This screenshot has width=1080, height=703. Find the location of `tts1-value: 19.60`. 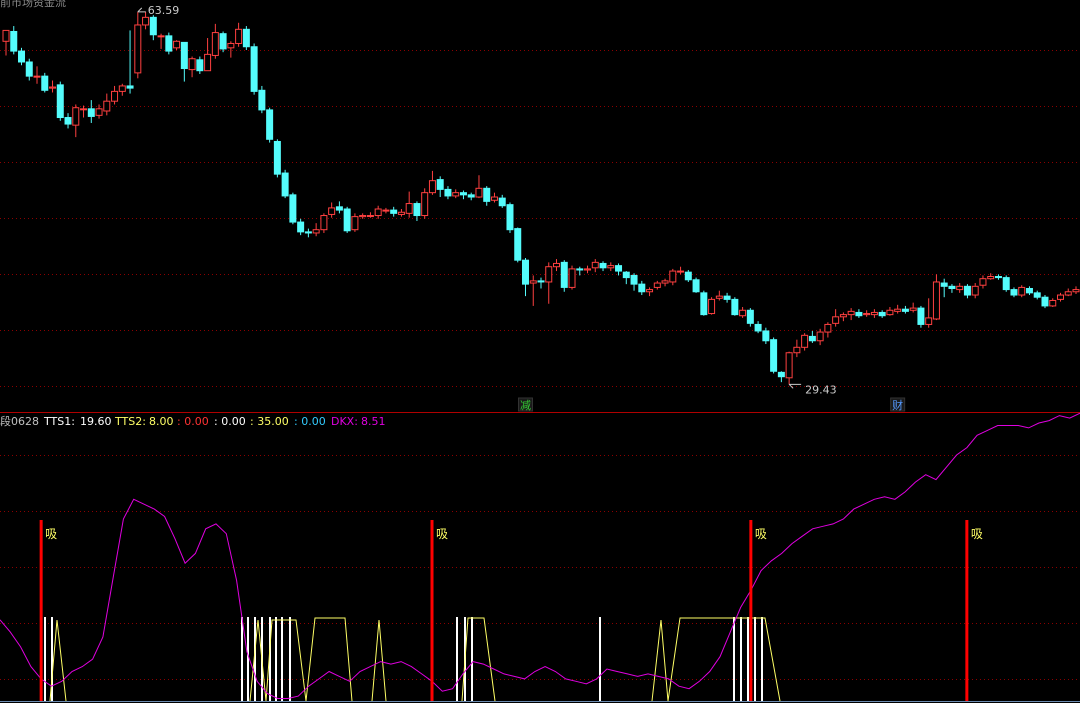

tts1-value: 19.60 is located at coordinates (96, 421).